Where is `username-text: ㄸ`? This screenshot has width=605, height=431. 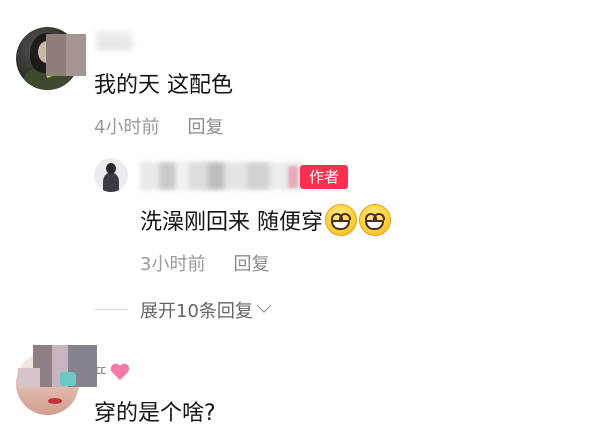
username-text: ㄸ is located at coordinates (101, 371).